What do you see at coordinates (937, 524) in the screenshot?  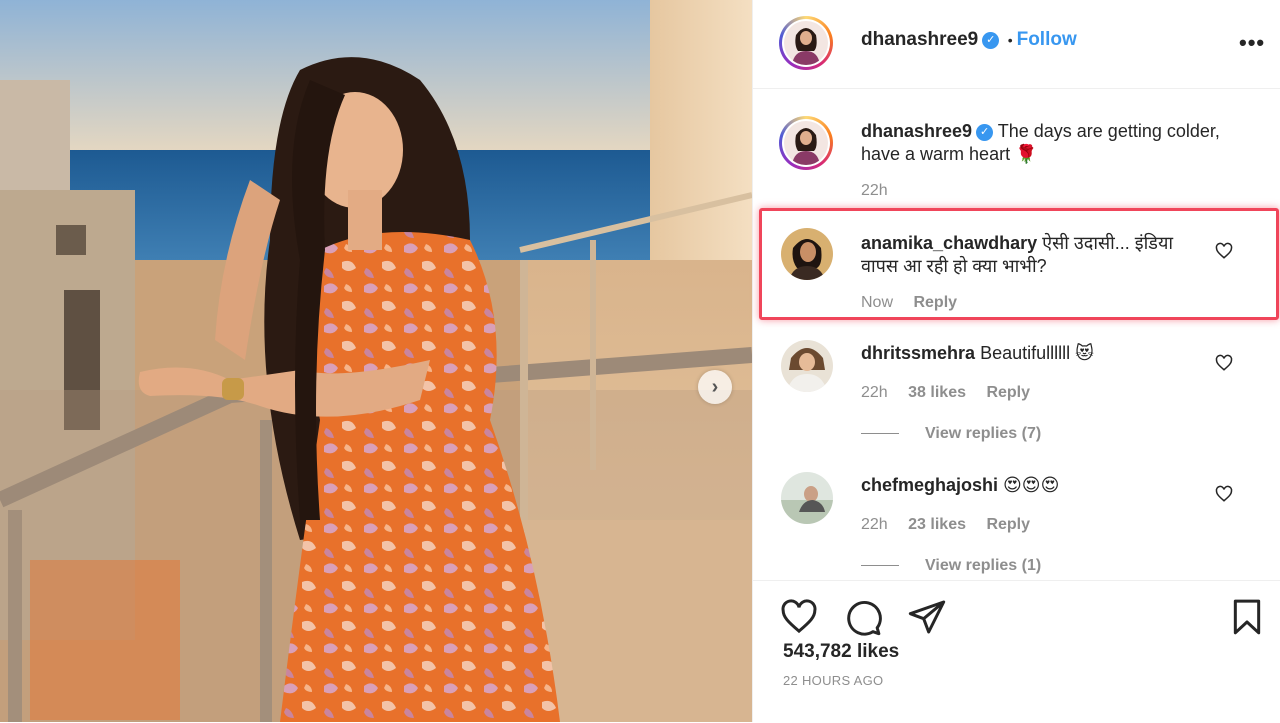 I see `comment-likes: 23 likes` at bounding box center [937, 524].